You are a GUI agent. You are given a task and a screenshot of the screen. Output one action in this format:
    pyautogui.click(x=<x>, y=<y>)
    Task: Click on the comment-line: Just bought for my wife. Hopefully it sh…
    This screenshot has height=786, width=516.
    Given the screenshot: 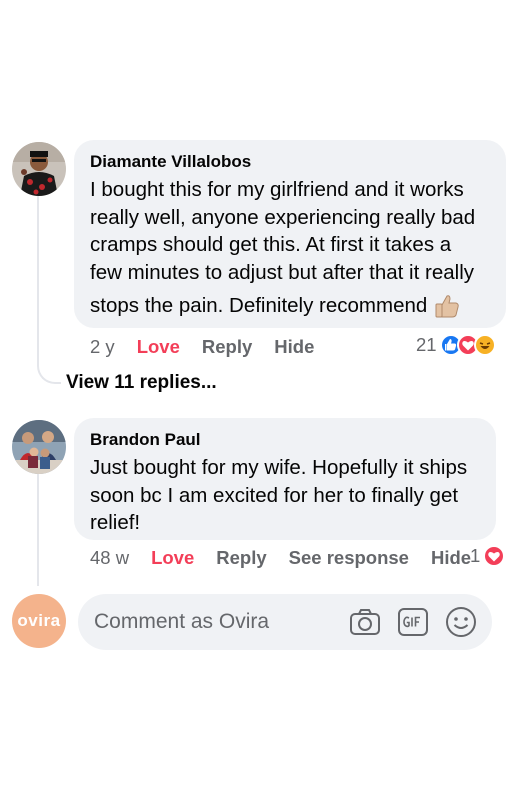 What is the action you would take?
    pyautogui.click(x=279, y=467)
    